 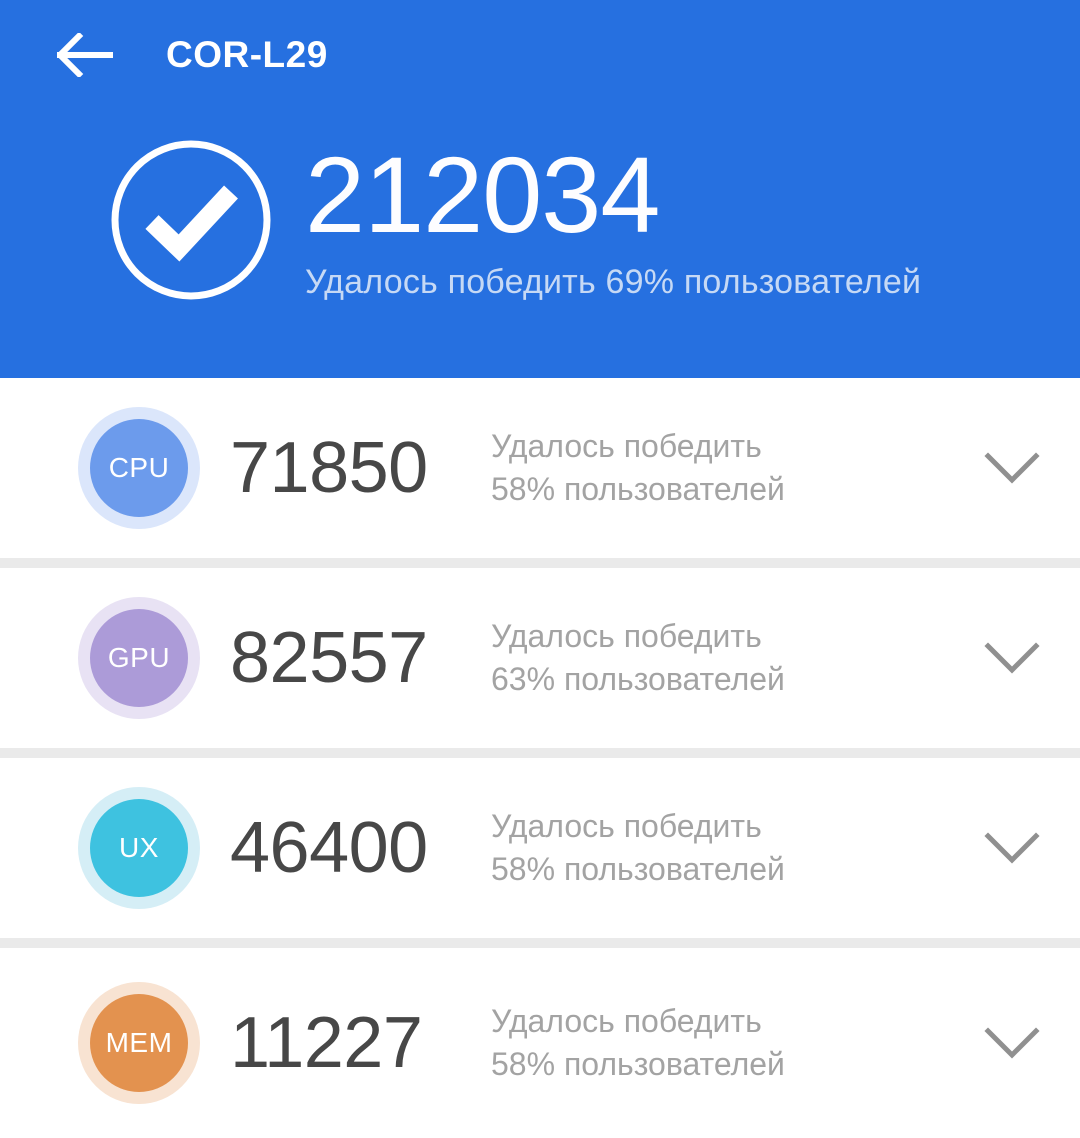 What do you see at coordinates (329, 658) in the screenshot?
I see `gpu-score-value: 82557` at bounding box center [329, 658].